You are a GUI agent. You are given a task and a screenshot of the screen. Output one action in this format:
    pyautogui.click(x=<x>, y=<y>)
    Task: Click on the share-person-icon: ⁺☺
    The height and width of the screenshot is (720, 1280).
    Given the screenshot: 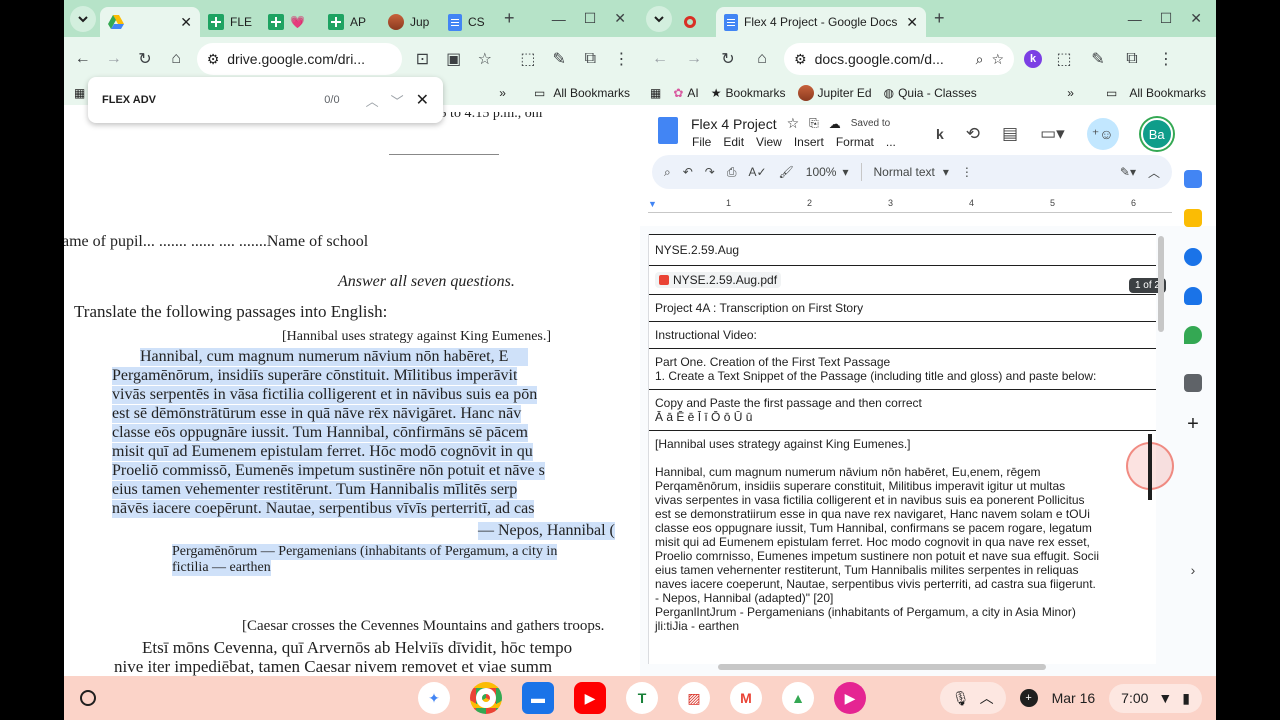 What is the action you would take?
    pyautogui.click(x=1102, y=134)
    